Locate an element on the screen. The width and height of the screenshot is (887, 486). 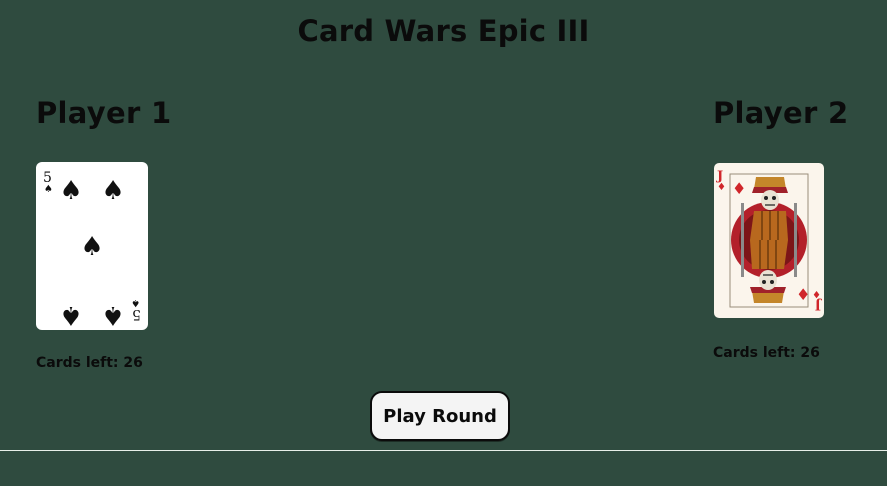
game-title: Card Wars Epic III is located at coordinates (443, 31).